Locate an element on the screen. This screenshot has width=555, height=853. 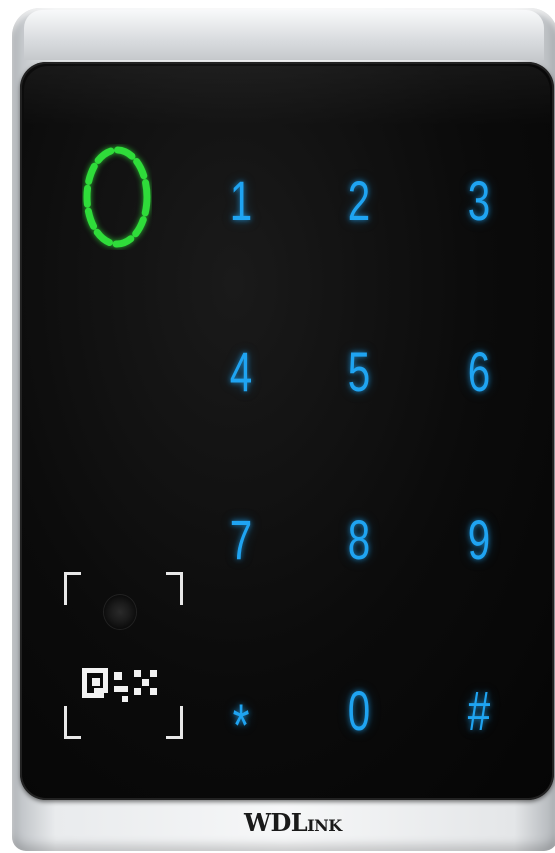
scanner-bracket-top-right is located at coordinates (174, 588).